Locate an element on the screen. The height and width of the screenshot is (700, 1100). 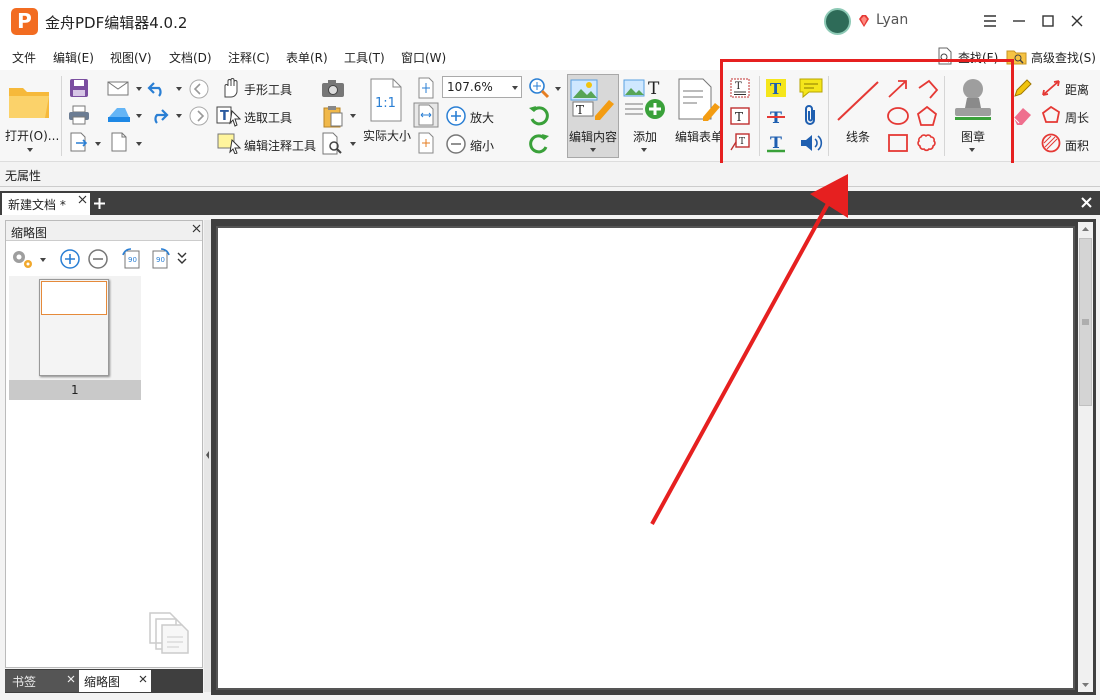
svg-text: 1:1 is located at coordinates (385, 103).